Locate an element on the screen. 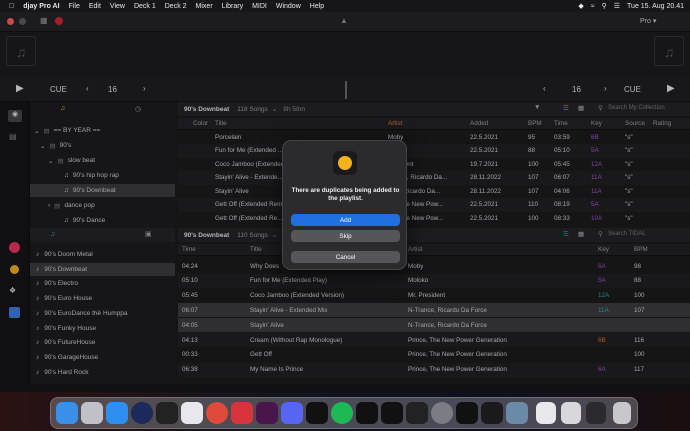 This screenshot has width=690, height=431. menu-window: Window is located at coordinates (288, 6).